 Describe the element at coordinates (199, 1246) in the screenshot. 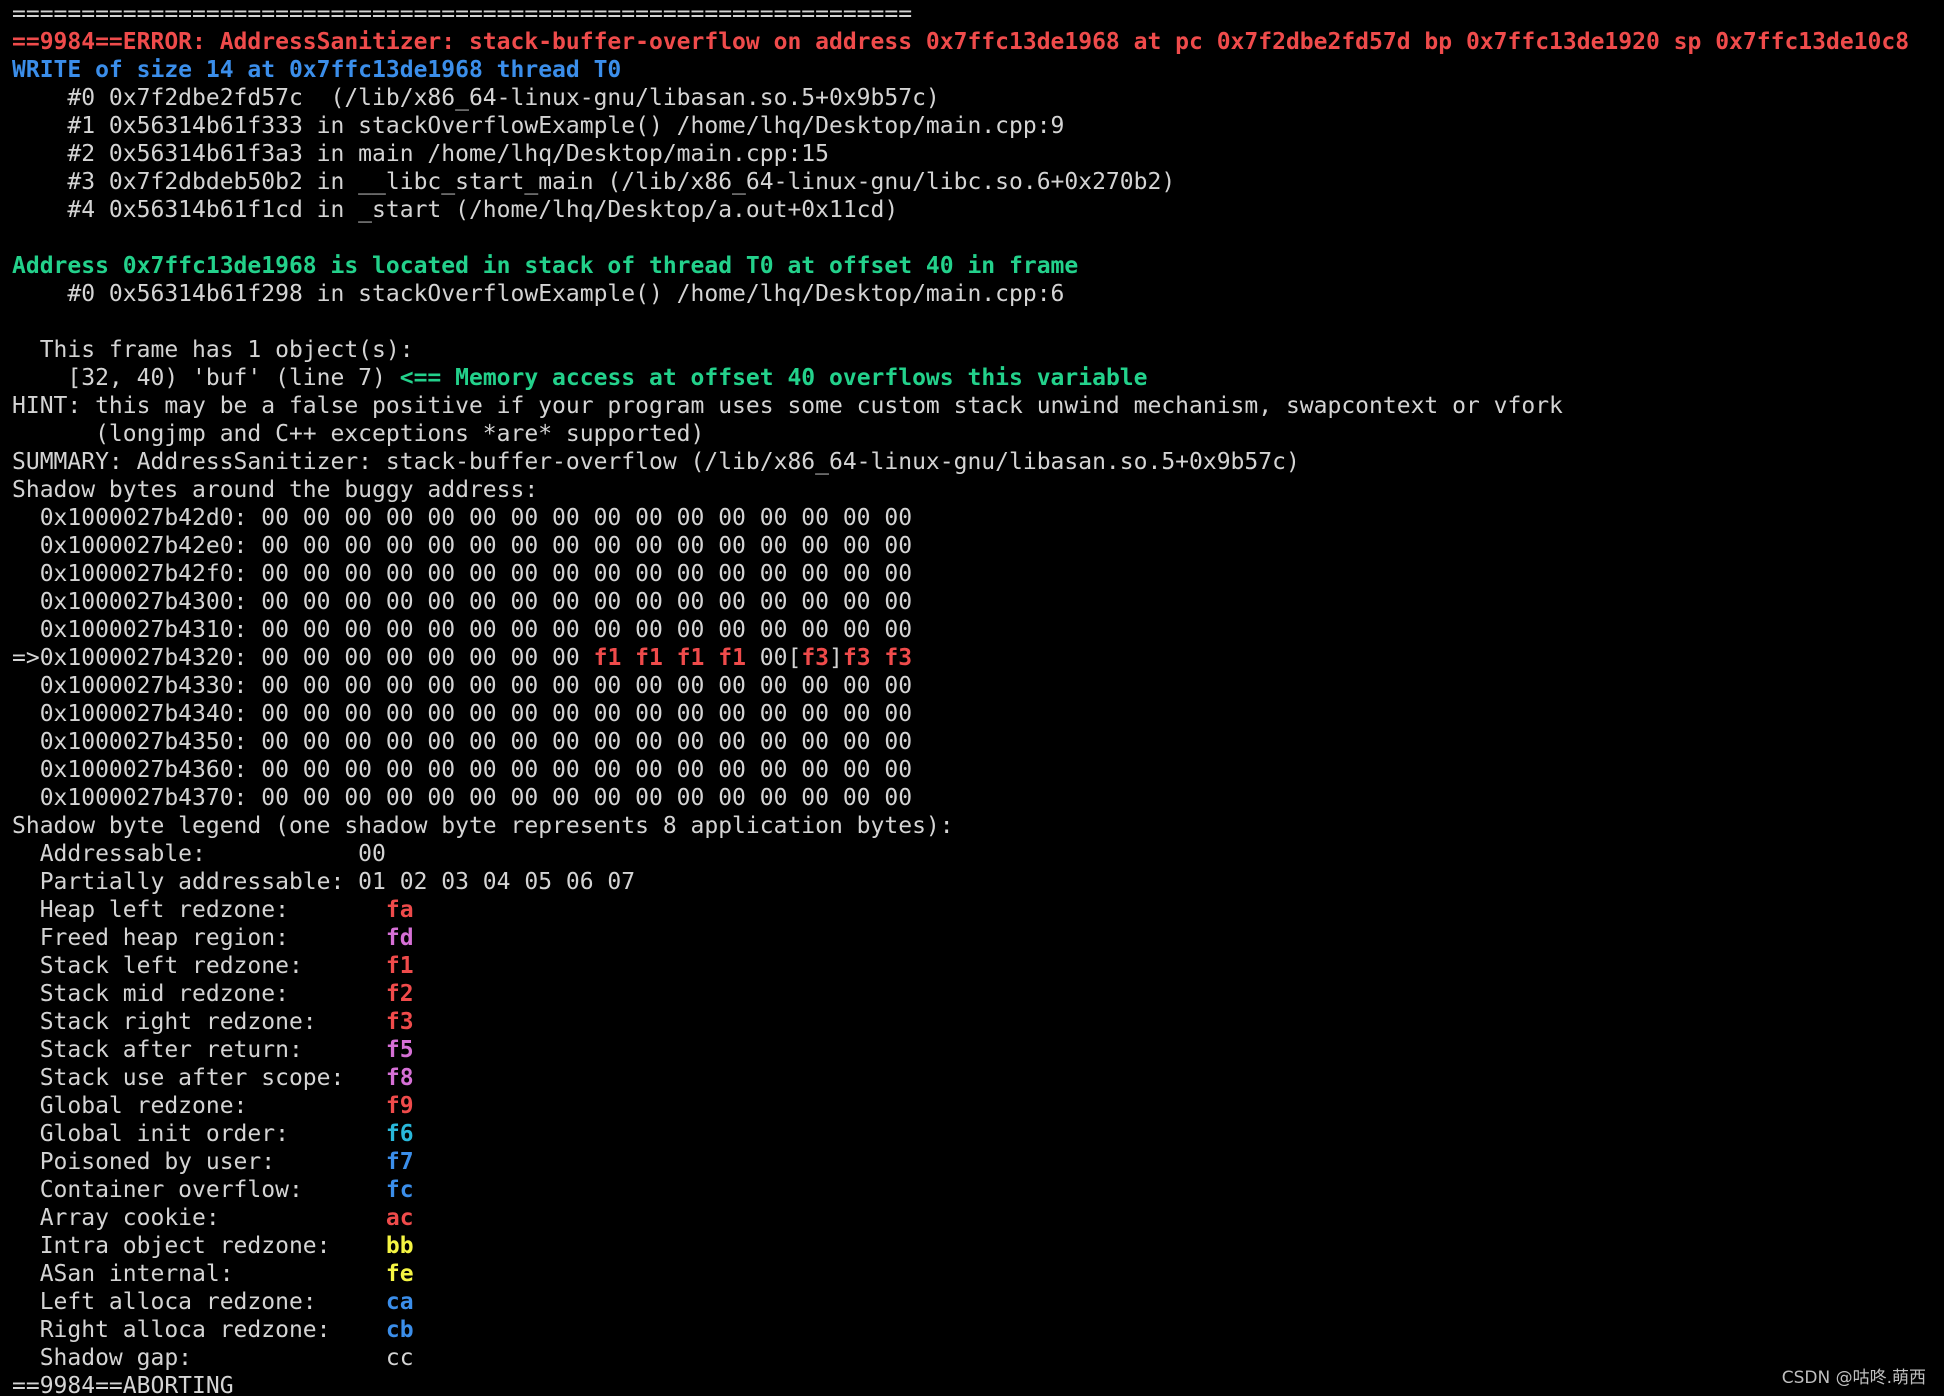

I see `terminal-text-segment: Intra object redzone:` at that location.